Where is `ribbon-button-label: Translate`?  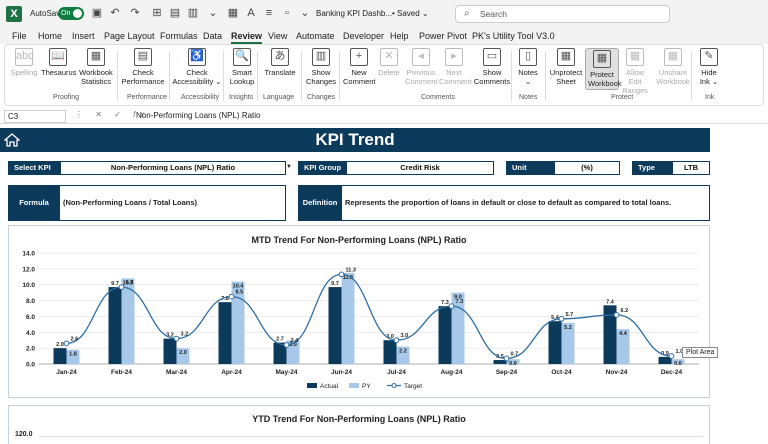 ribbon-button-label: Translate is located at coordinates (280, 72).